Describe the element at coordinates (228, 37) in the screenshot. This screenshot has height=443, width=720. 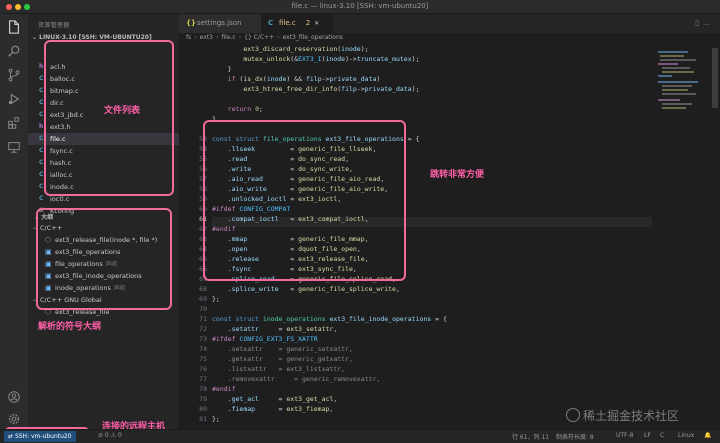
I see `breadcrumb-item: file.c` at that location.